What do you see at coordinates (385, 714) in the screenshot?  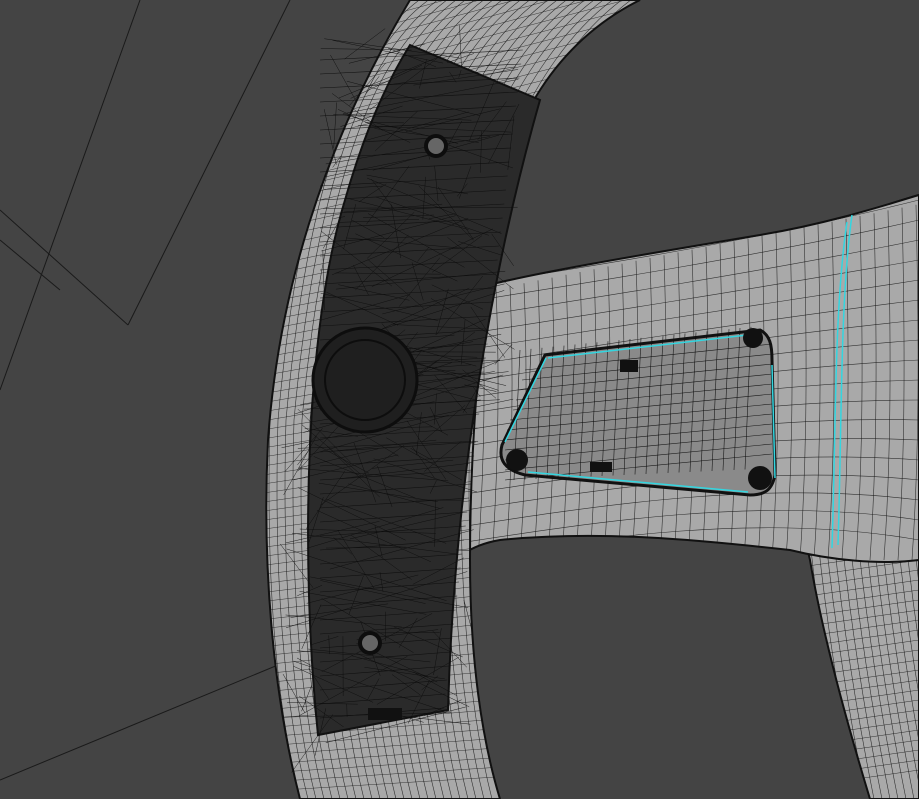 I see `panel-tab` at bounding box center [385, 714].